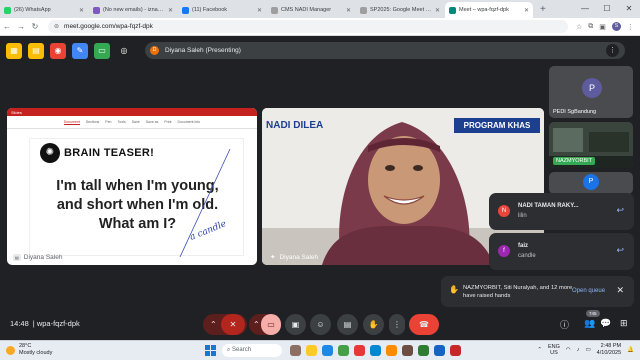  Describe the element at coordinates (400, 10) in the screenshot. I see `tab-sp2025: SP2025: Google Meet Ro... ✕` at that location.